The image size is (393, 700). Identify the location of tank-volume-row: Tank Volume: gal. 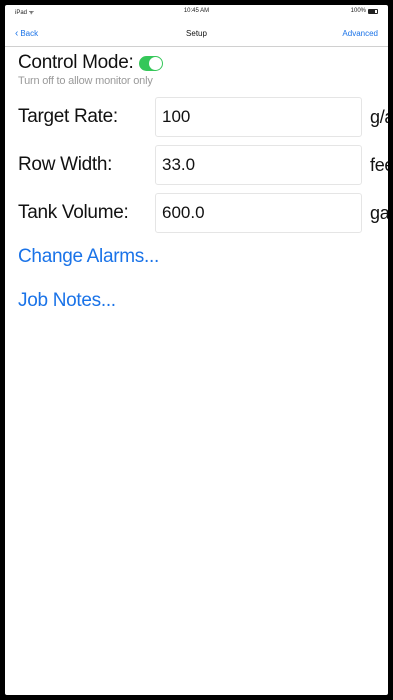
(203, 213).